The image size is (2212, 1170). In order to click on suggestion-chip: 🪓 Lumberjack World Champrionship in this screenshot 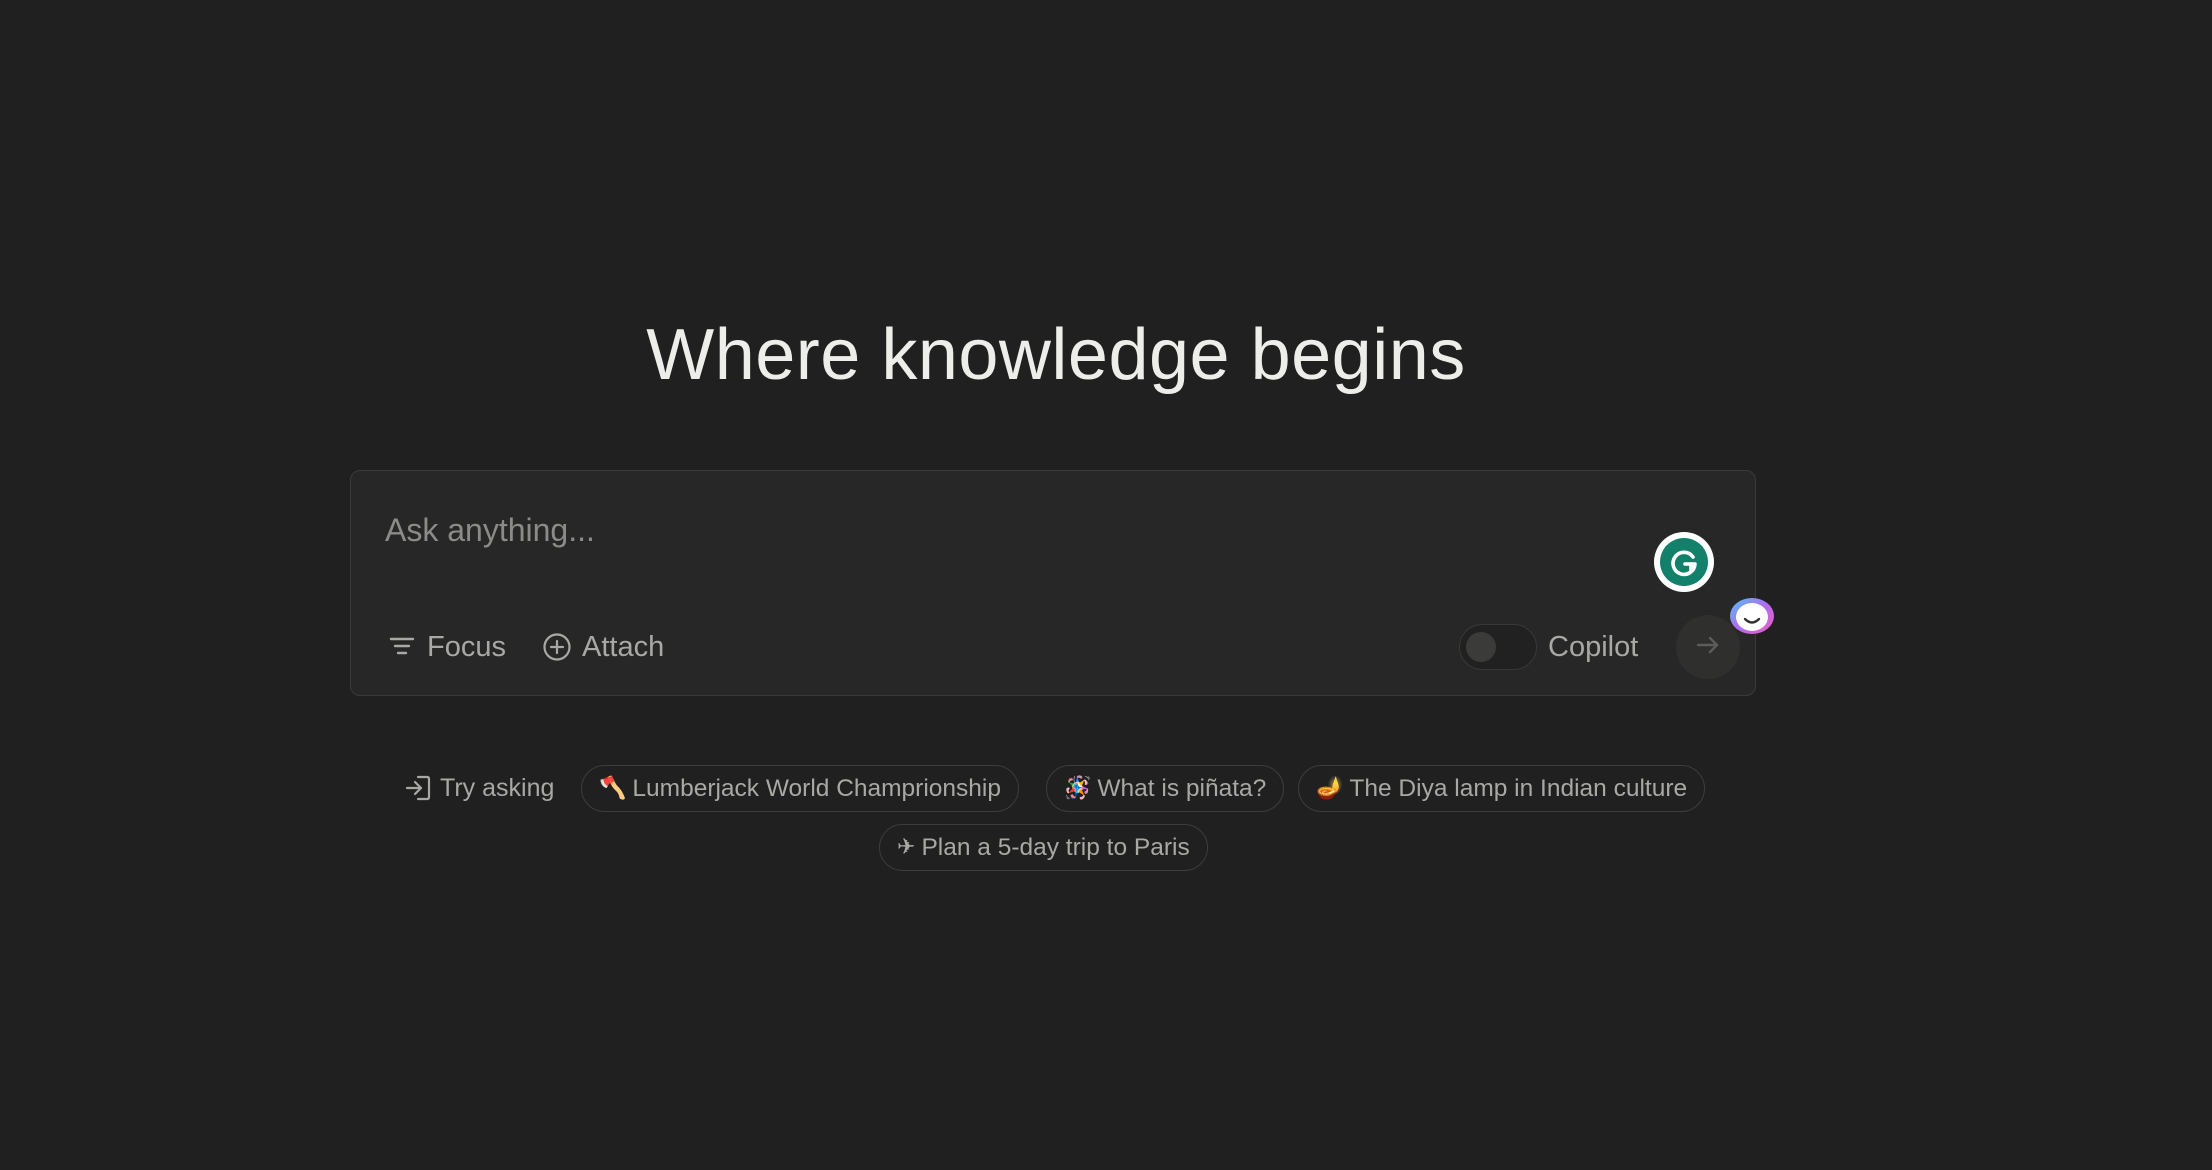, I will do `click(800, 788)`.